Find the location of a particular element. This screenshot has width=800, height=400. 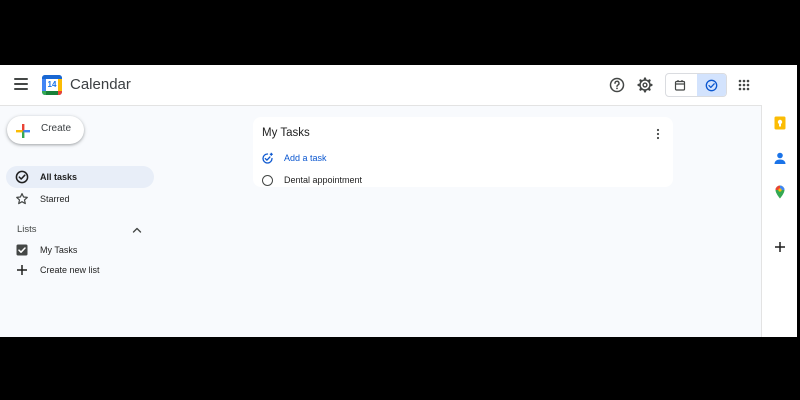

more-vert-icon is located at coordinates (658, 134).